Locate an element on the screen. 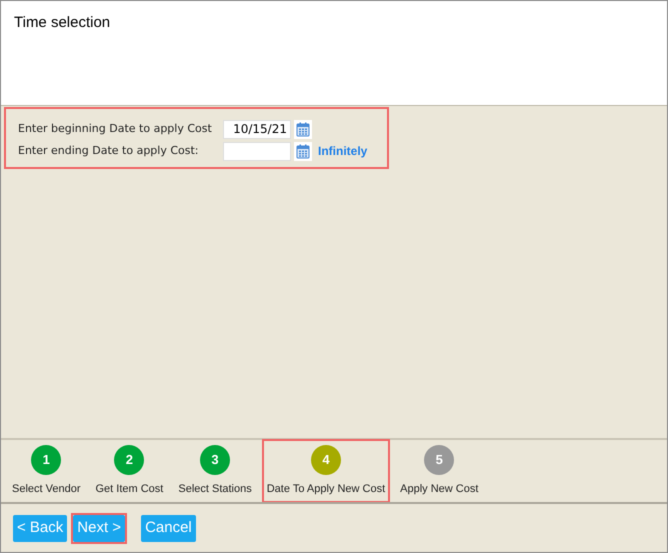 The image size is (668, 553). step-number: 4 is located at coordinates (325, 459).